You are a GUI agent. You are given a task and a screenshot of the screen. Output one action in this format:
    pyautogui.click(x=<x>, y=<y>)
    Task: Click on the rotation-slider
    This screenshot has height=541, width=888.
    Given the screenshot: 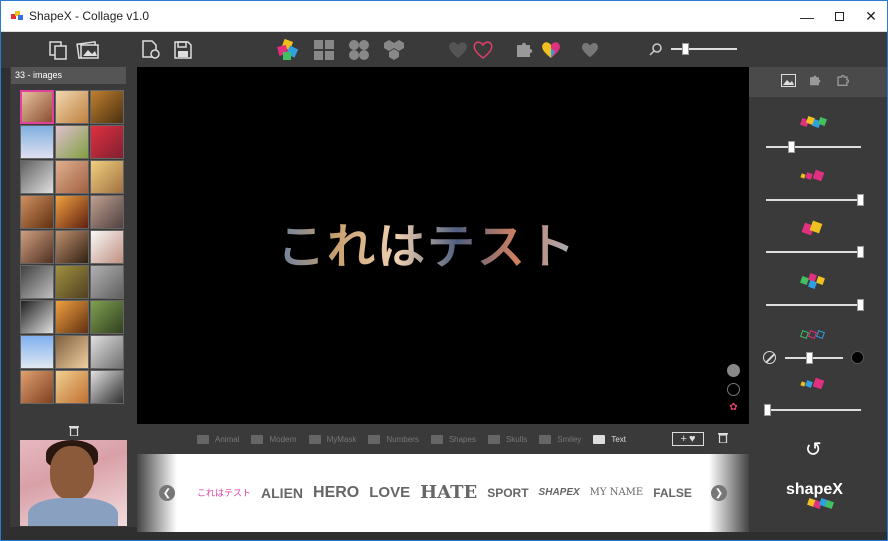 What is the action you would take?
    pyautogui.click(x=815, y=252)
    